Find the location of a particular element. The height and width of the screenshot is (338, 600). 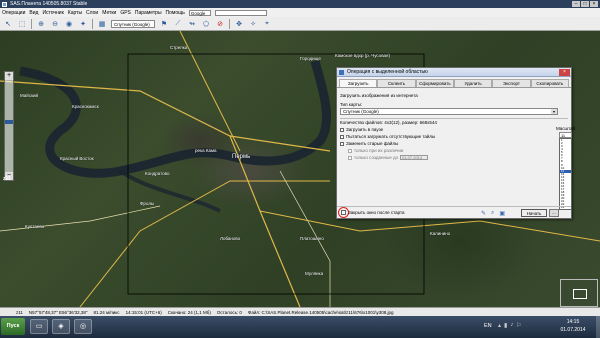

pointer-tool-icon: ↖ is located at coordinates (8, 24).